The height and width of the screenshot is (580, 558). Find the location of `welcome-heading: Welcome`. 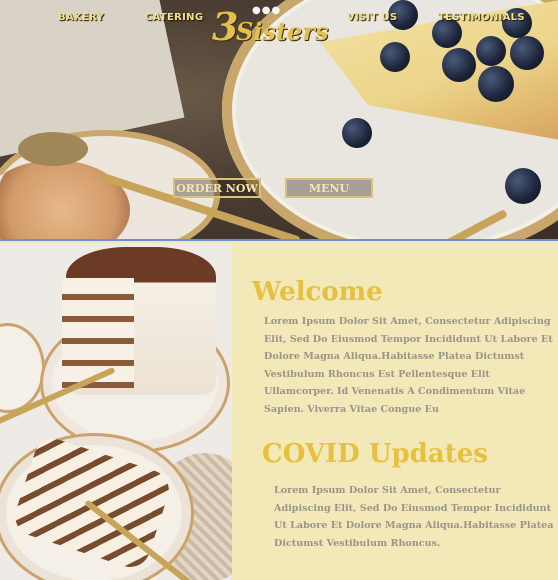

welcome-heading: Welcome is located at coordinates (317, 292).